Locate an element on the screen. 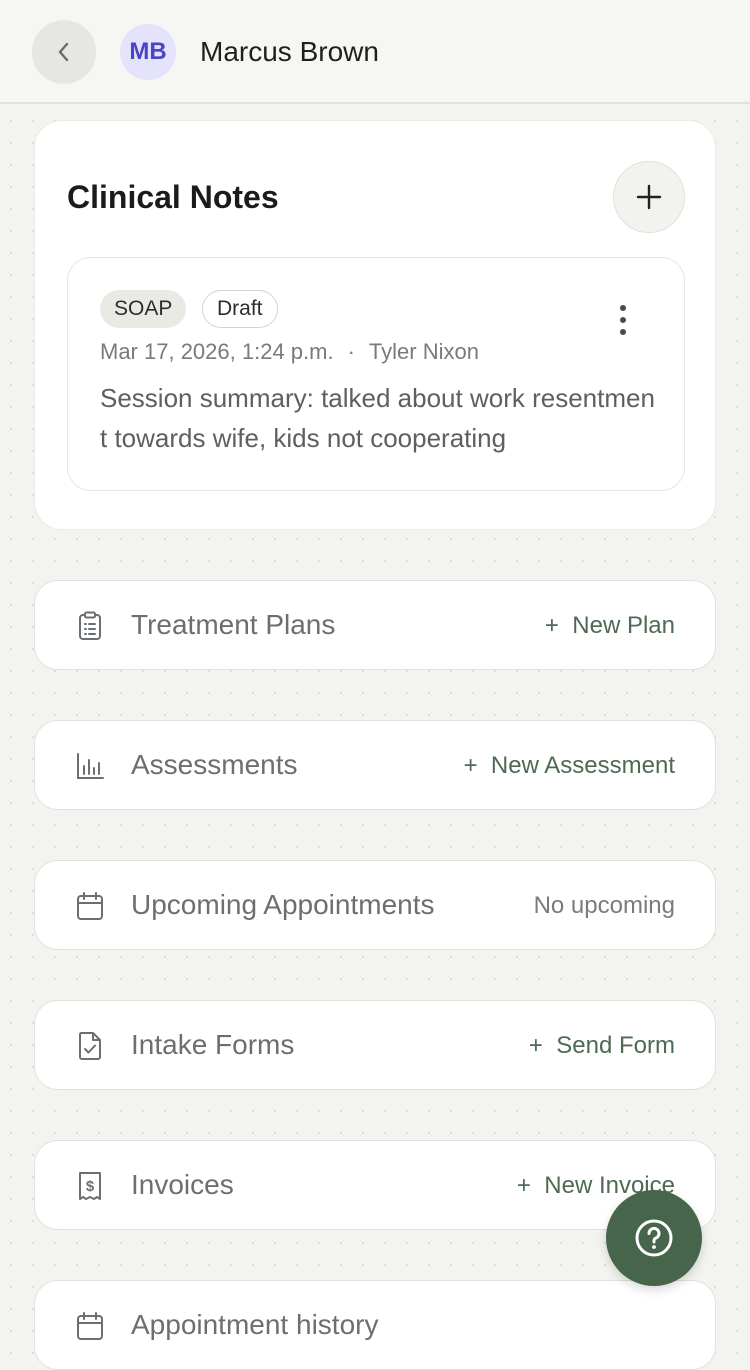 The height and width of the screenshot is (1370, 750). chevron-left-icon is located at coordinates (63, 52).